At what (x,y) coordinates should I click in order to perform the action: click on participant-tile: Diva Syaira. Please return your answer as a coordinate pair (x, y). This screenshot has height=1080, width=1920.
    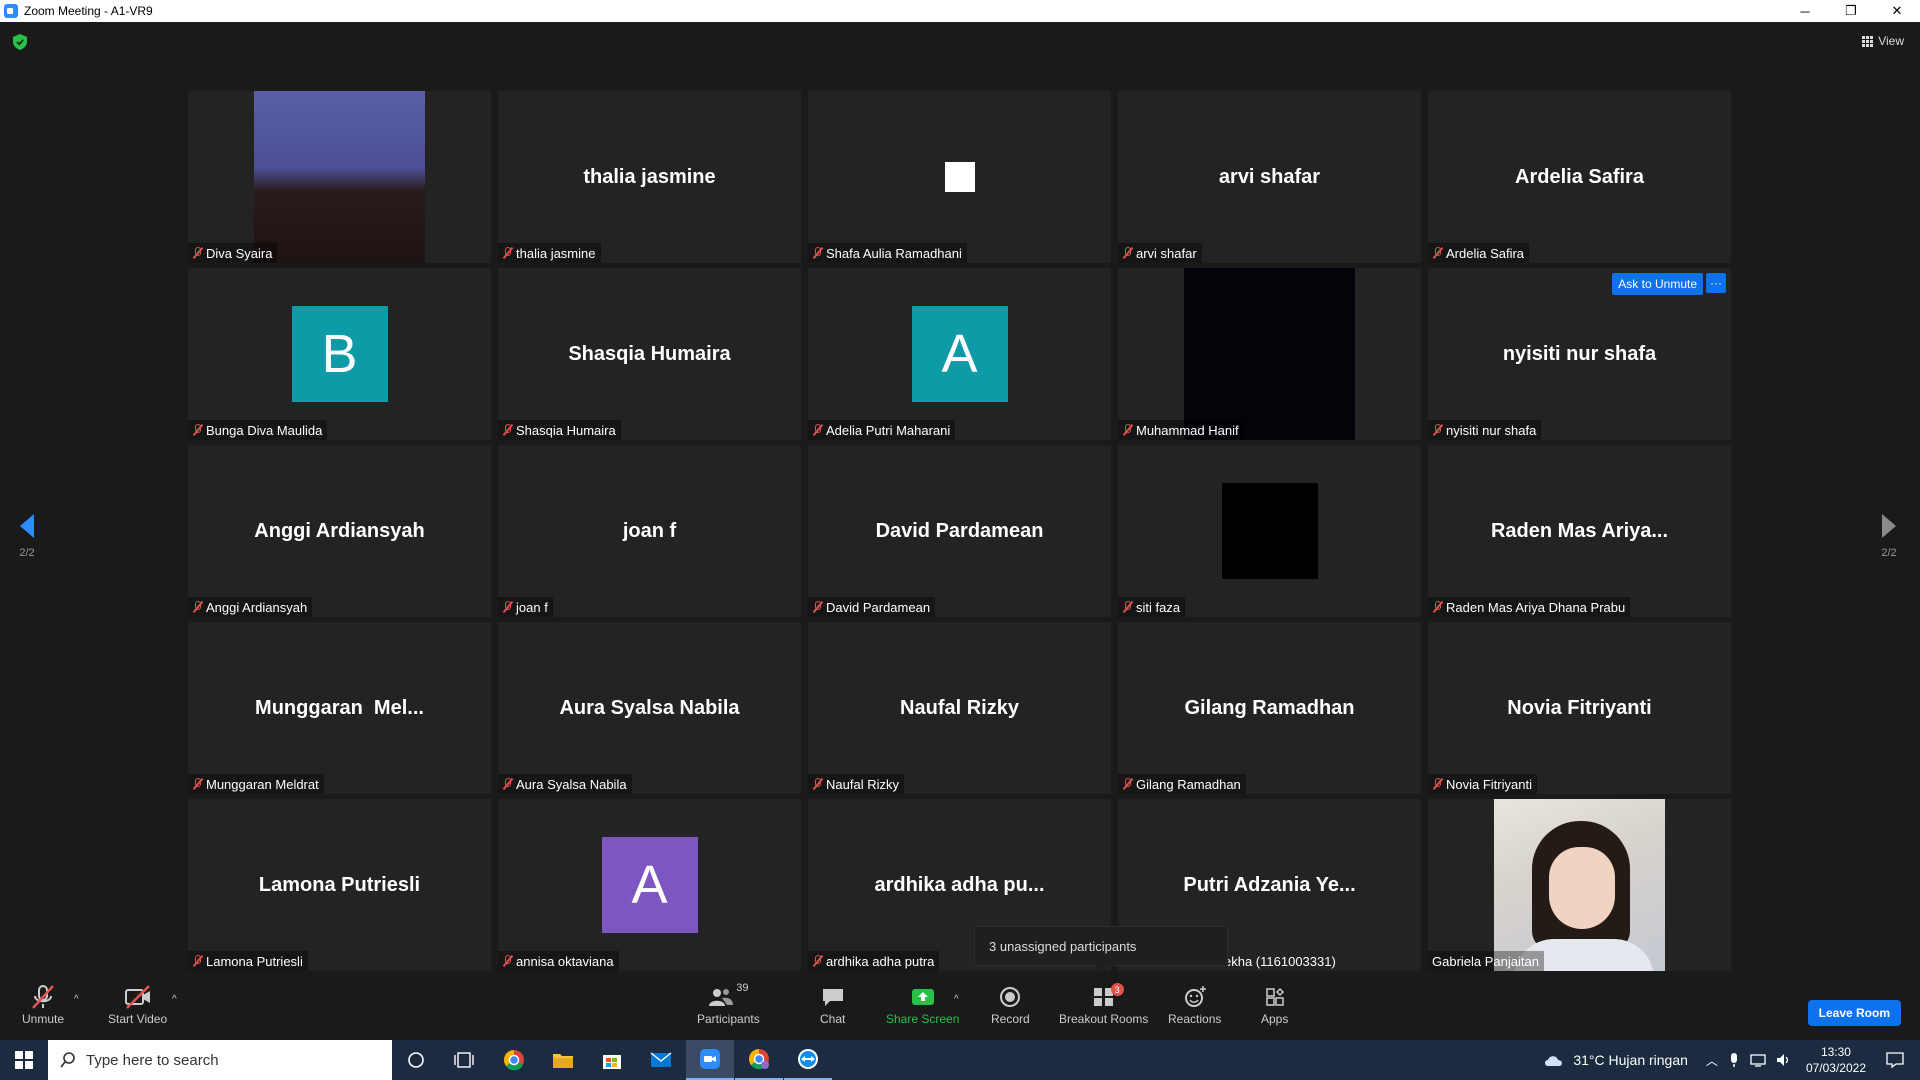
    Looking at the image, I should click on (339, 177).